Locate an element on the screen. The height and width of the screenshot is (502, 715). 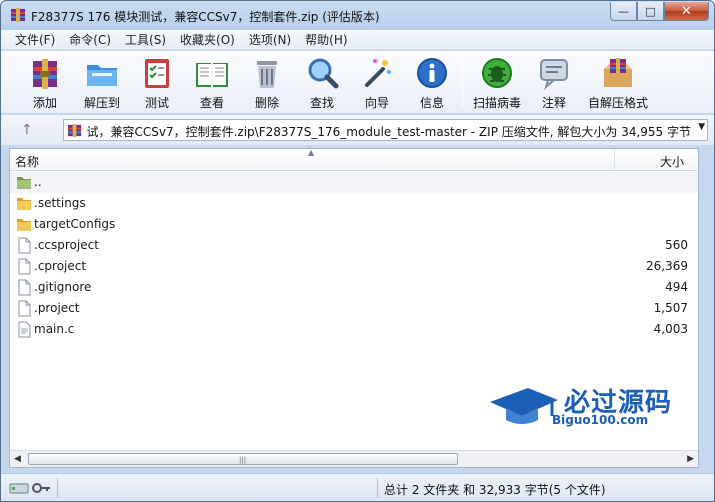
delete-label: 删除 is located at coordinates (266, 103).